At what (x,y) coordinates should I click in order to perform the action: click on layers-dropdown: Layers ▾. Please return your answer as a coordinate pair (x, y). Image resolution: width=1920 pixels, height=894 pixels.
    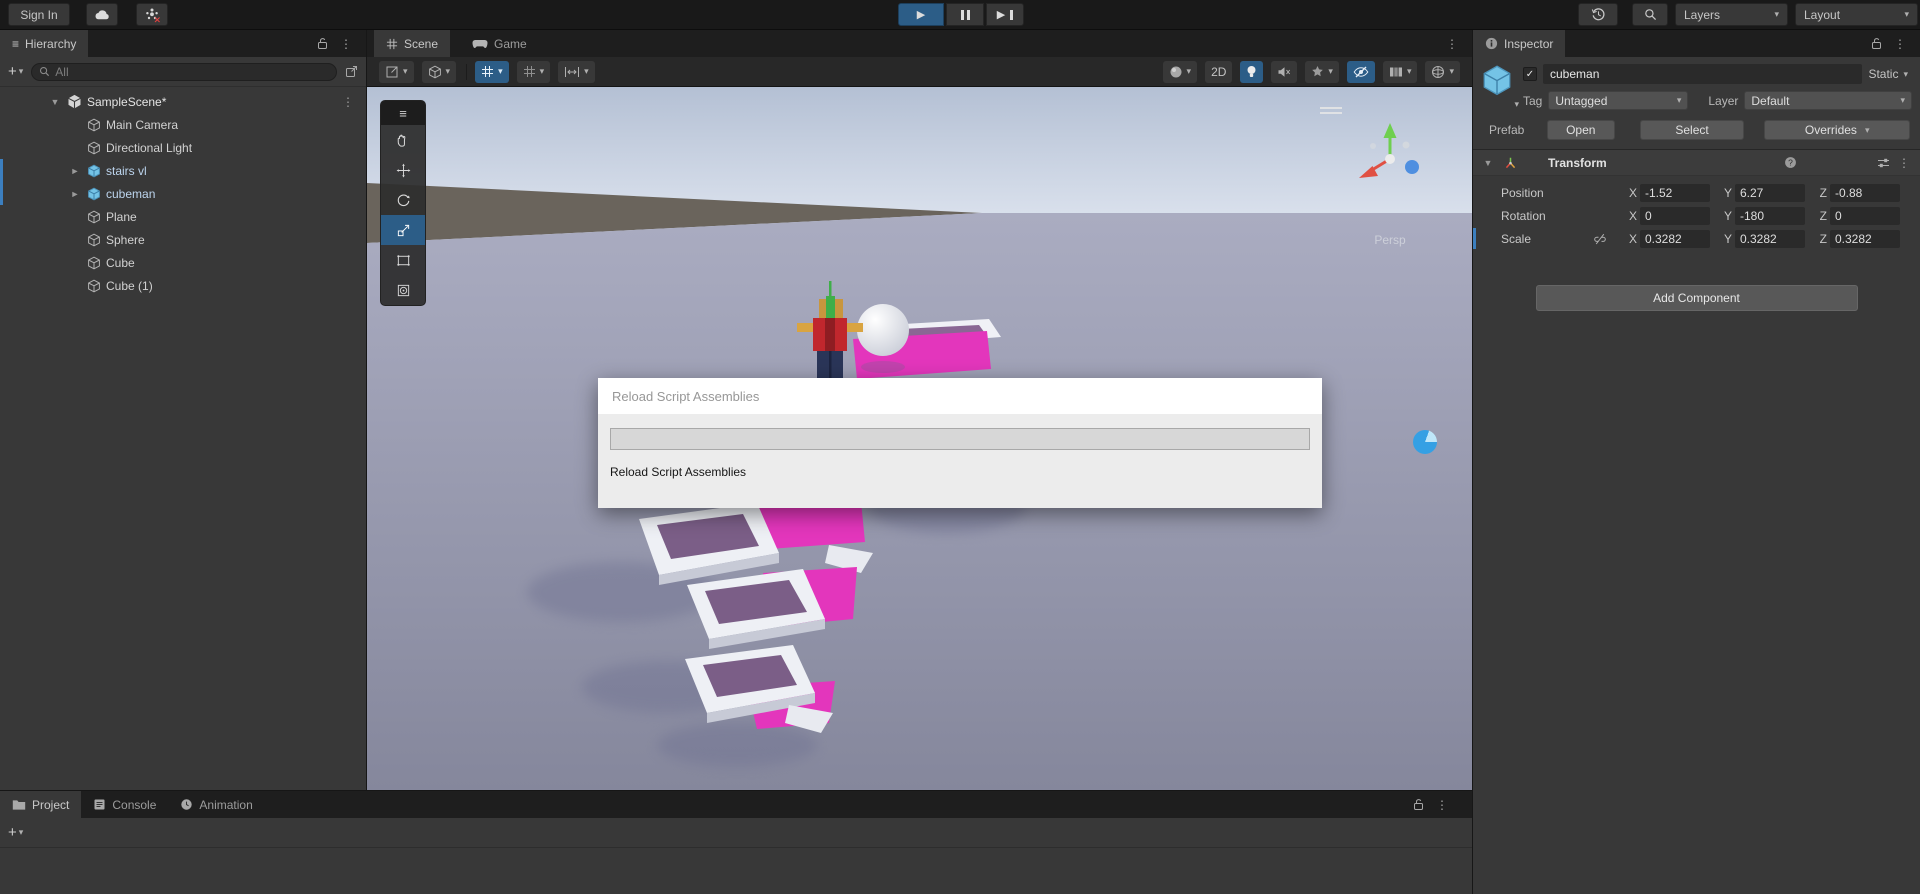
    Looking at the image, I should click on (1731, 14).